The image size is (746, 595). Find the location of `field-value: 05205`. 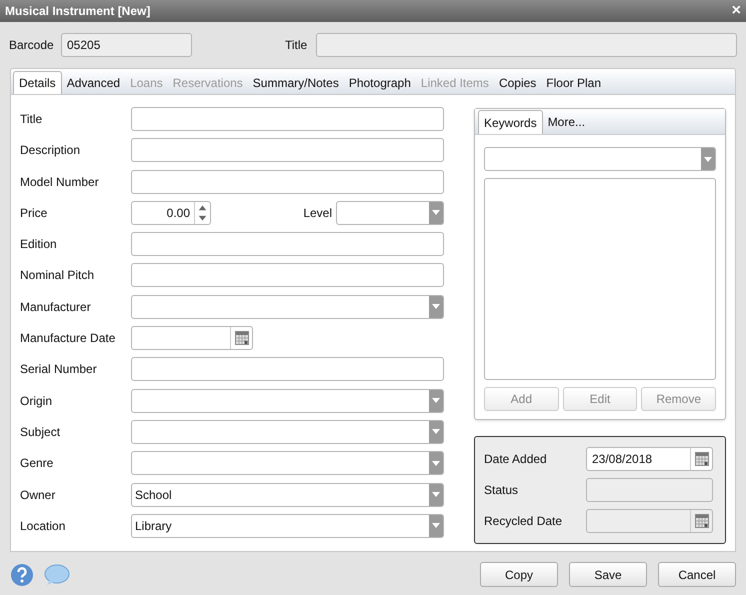

field-value: 05205 is located at coordinates (83, 45).